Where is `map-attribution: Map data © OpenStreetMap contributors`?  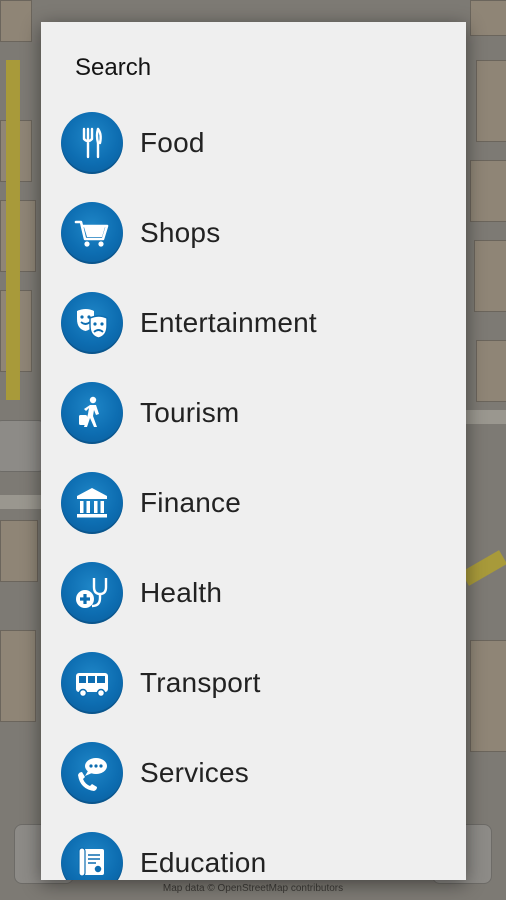
map-attribution: Map data © OpenStreetMap contributors is located at coordinates (253, 888).